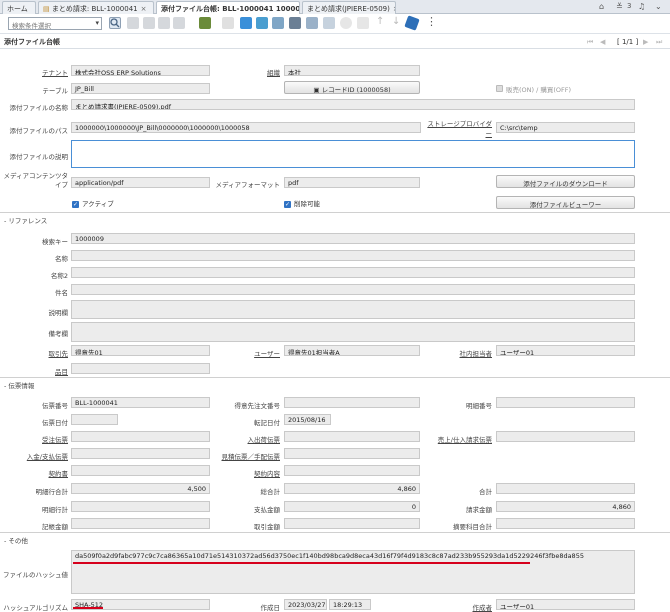  Describe the element at coordinates (140, 506) in the screenshot. I see `line-count-field` at that location.